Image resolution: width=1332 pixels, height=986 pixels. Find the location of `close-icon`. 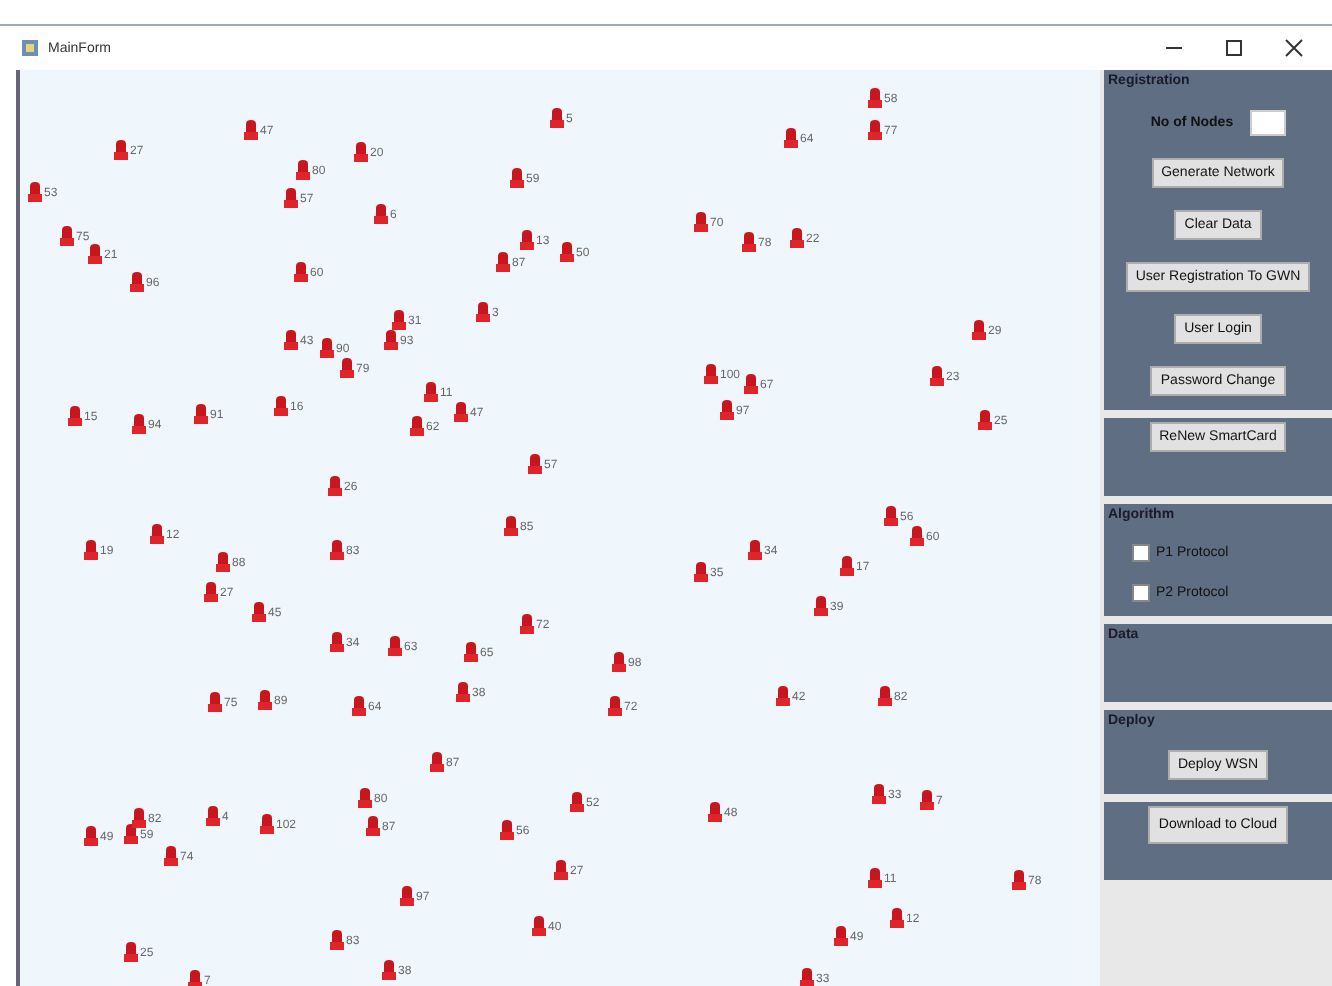

close-icon is located at coordinates (1294, 48).